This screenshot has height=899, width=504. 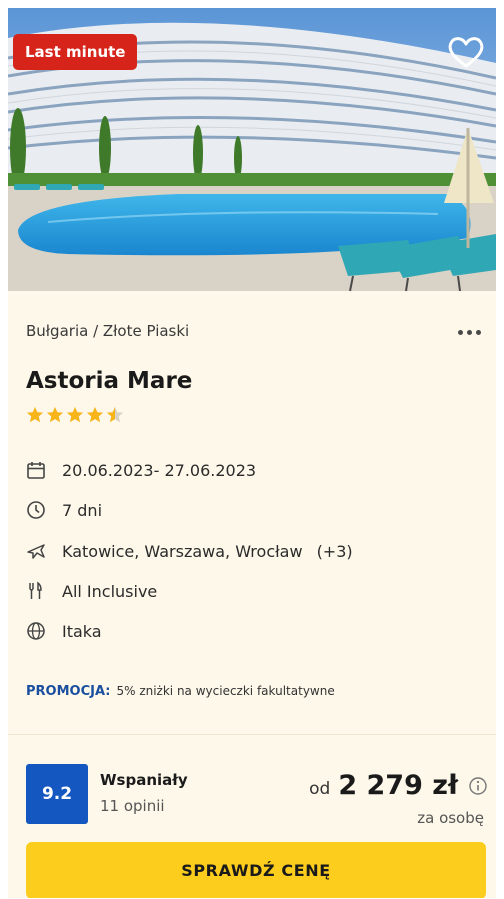 I want to click on price-amount: 2 279 zł, so click(x=398, y=785).